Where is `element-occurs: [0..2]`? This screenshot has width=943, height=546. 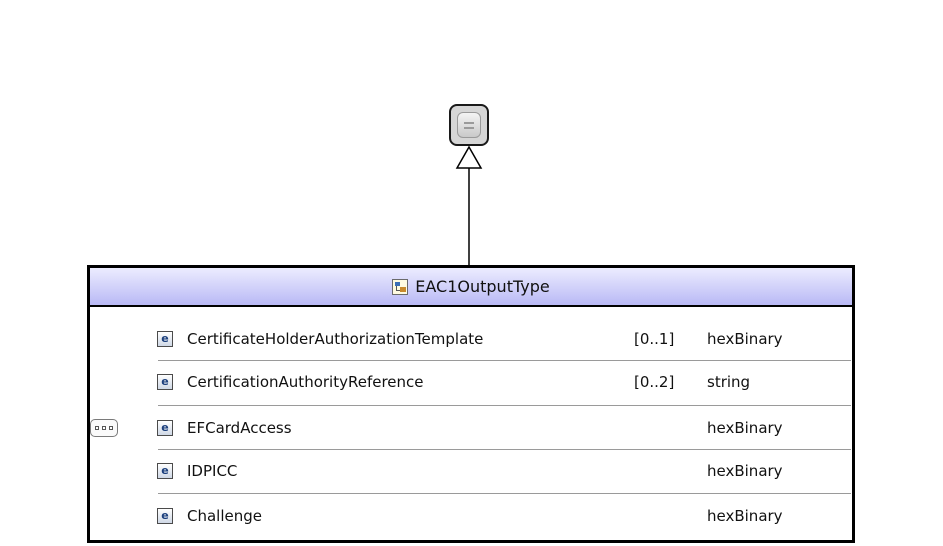
element-occurs: [0..2] is located at coordinates (654, 382).